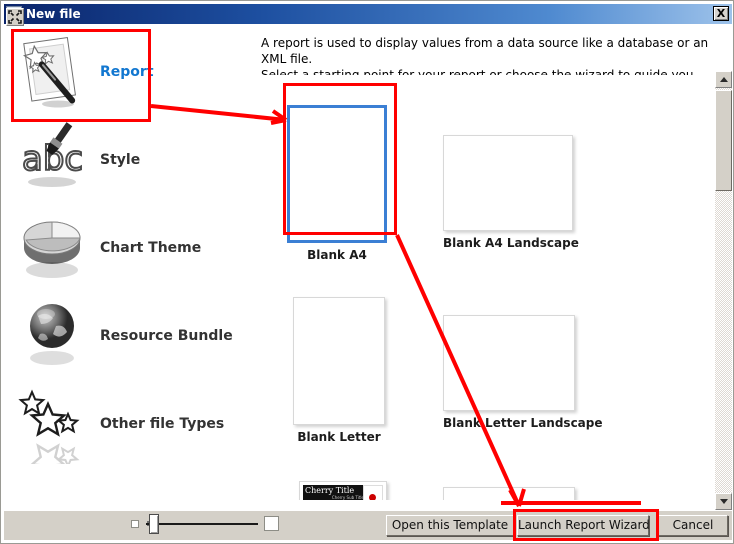  Describe the element at coordinates (151, 248) in the screenshot. I see `sidebar-item-label-chart-theme: Chart Theme` at that location.